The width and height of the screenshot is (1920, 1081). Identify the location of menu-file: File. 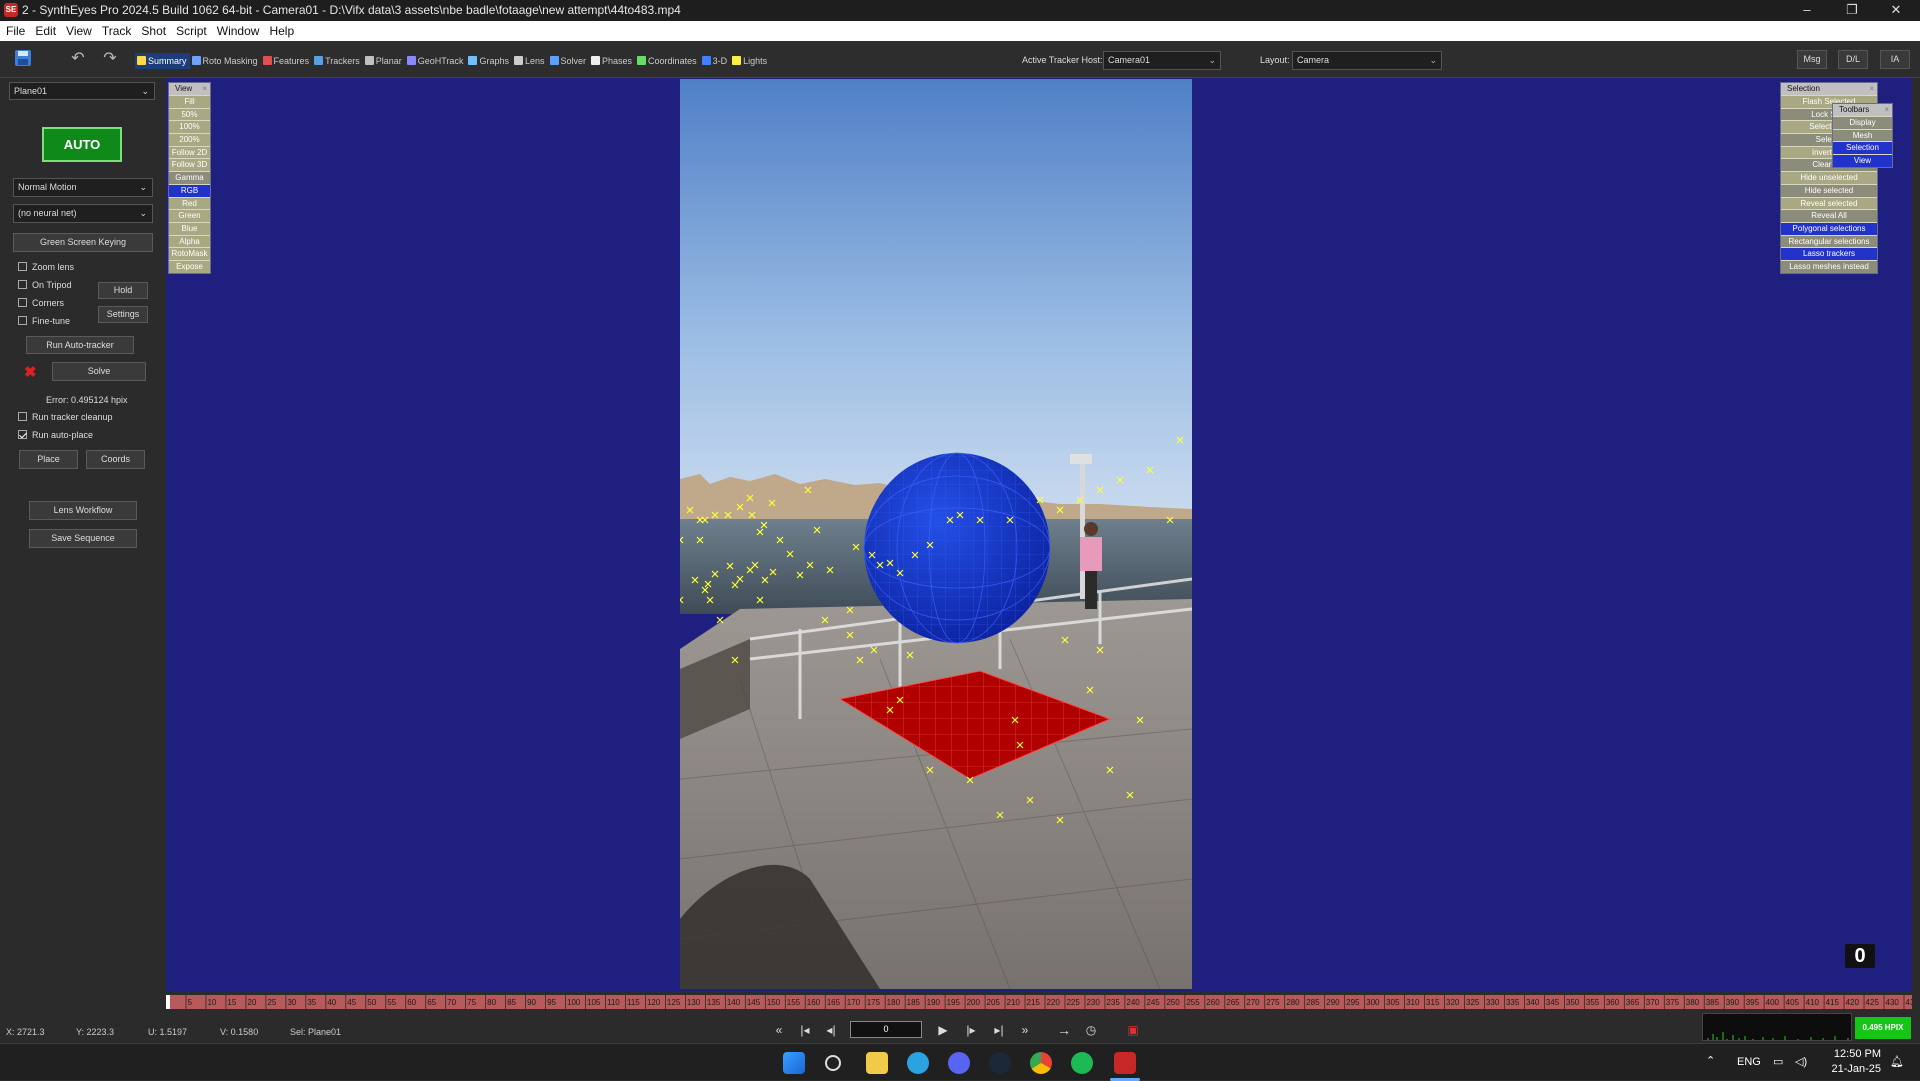
(14, 31).